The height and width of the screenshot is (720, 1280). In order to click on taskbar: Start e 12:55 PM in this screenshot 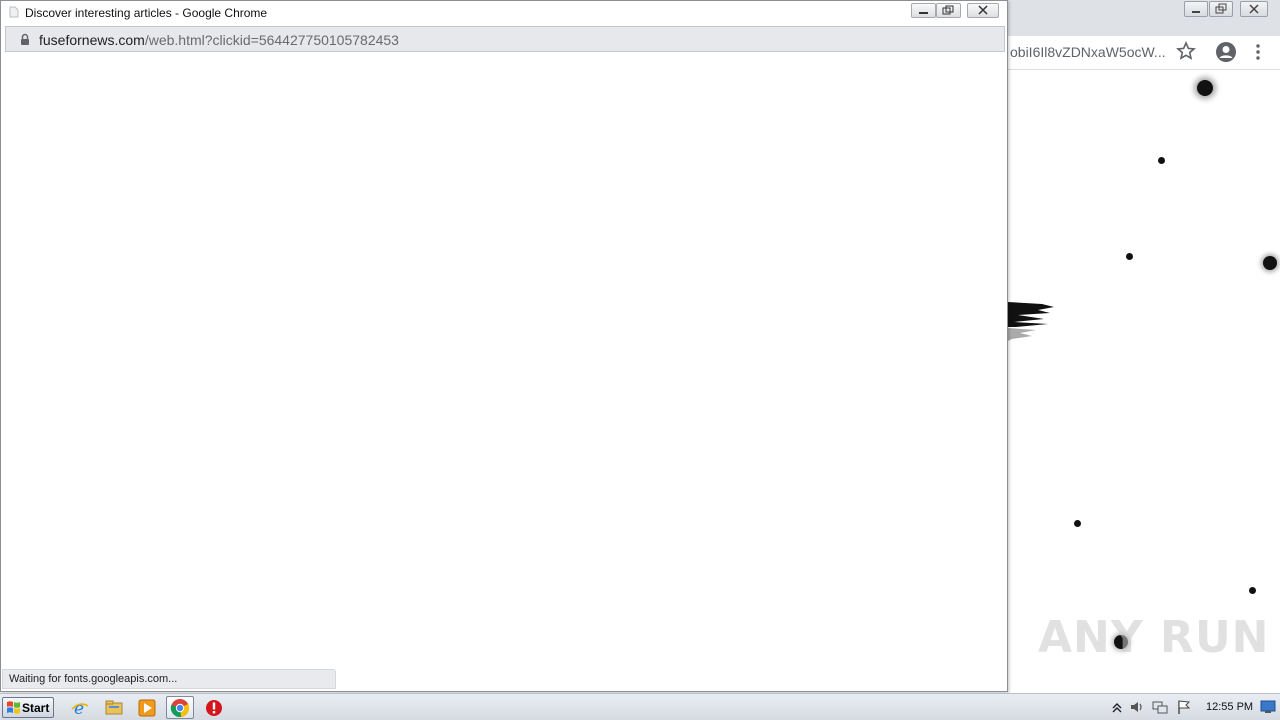, I will do `click(640, 706)`.